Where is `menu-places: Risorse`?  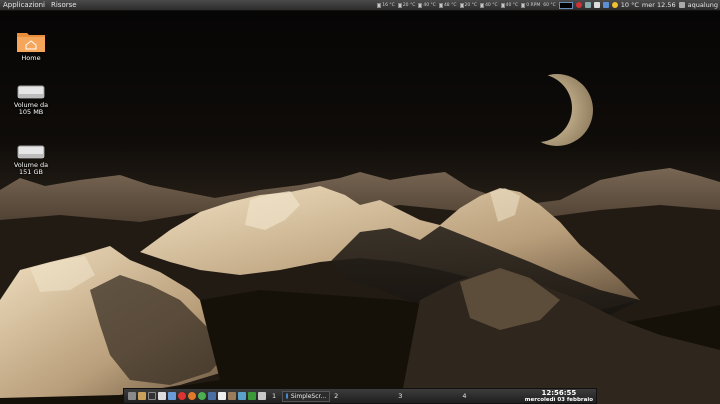
menu-places: Risorse is located at coordinates (64, 5).